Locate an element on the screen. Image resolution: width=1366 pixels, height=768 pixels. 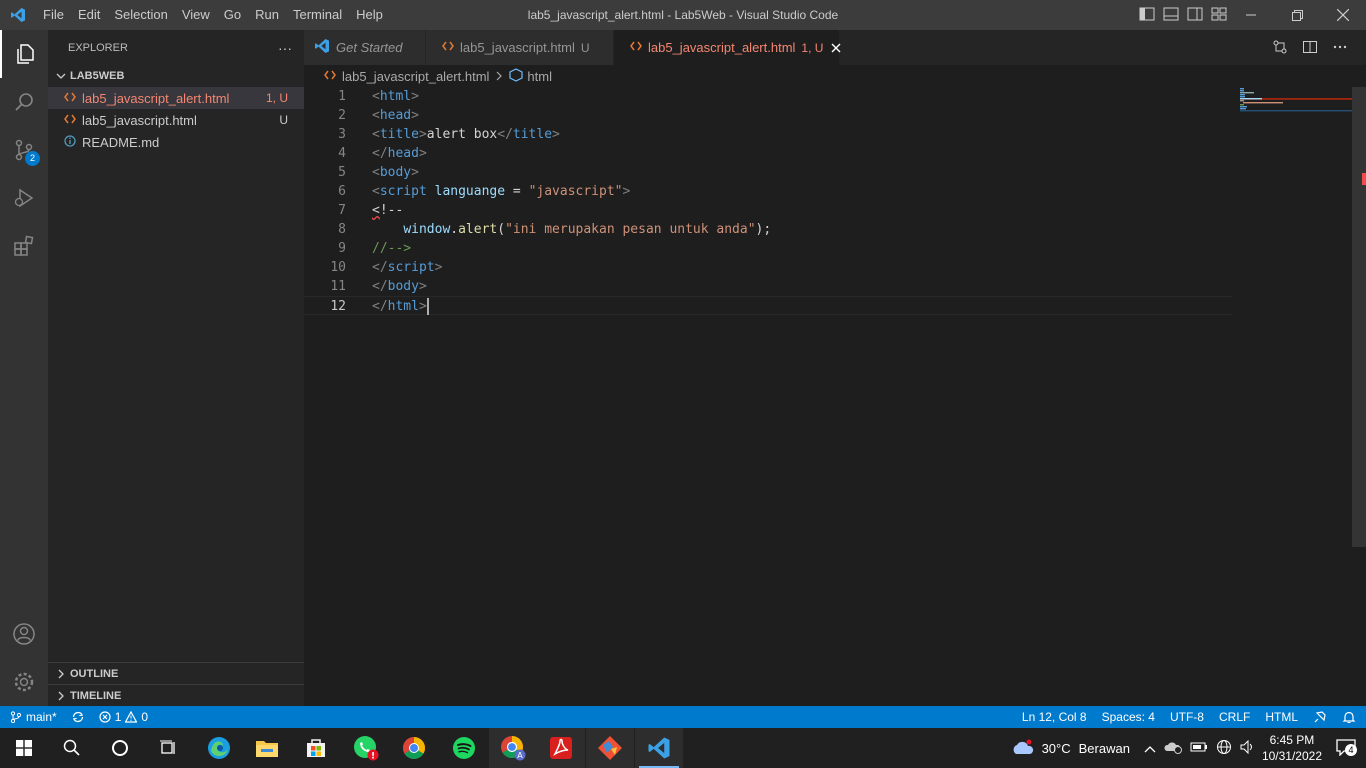
onedrive-sync-icon is located at coordinates (1173, 748).